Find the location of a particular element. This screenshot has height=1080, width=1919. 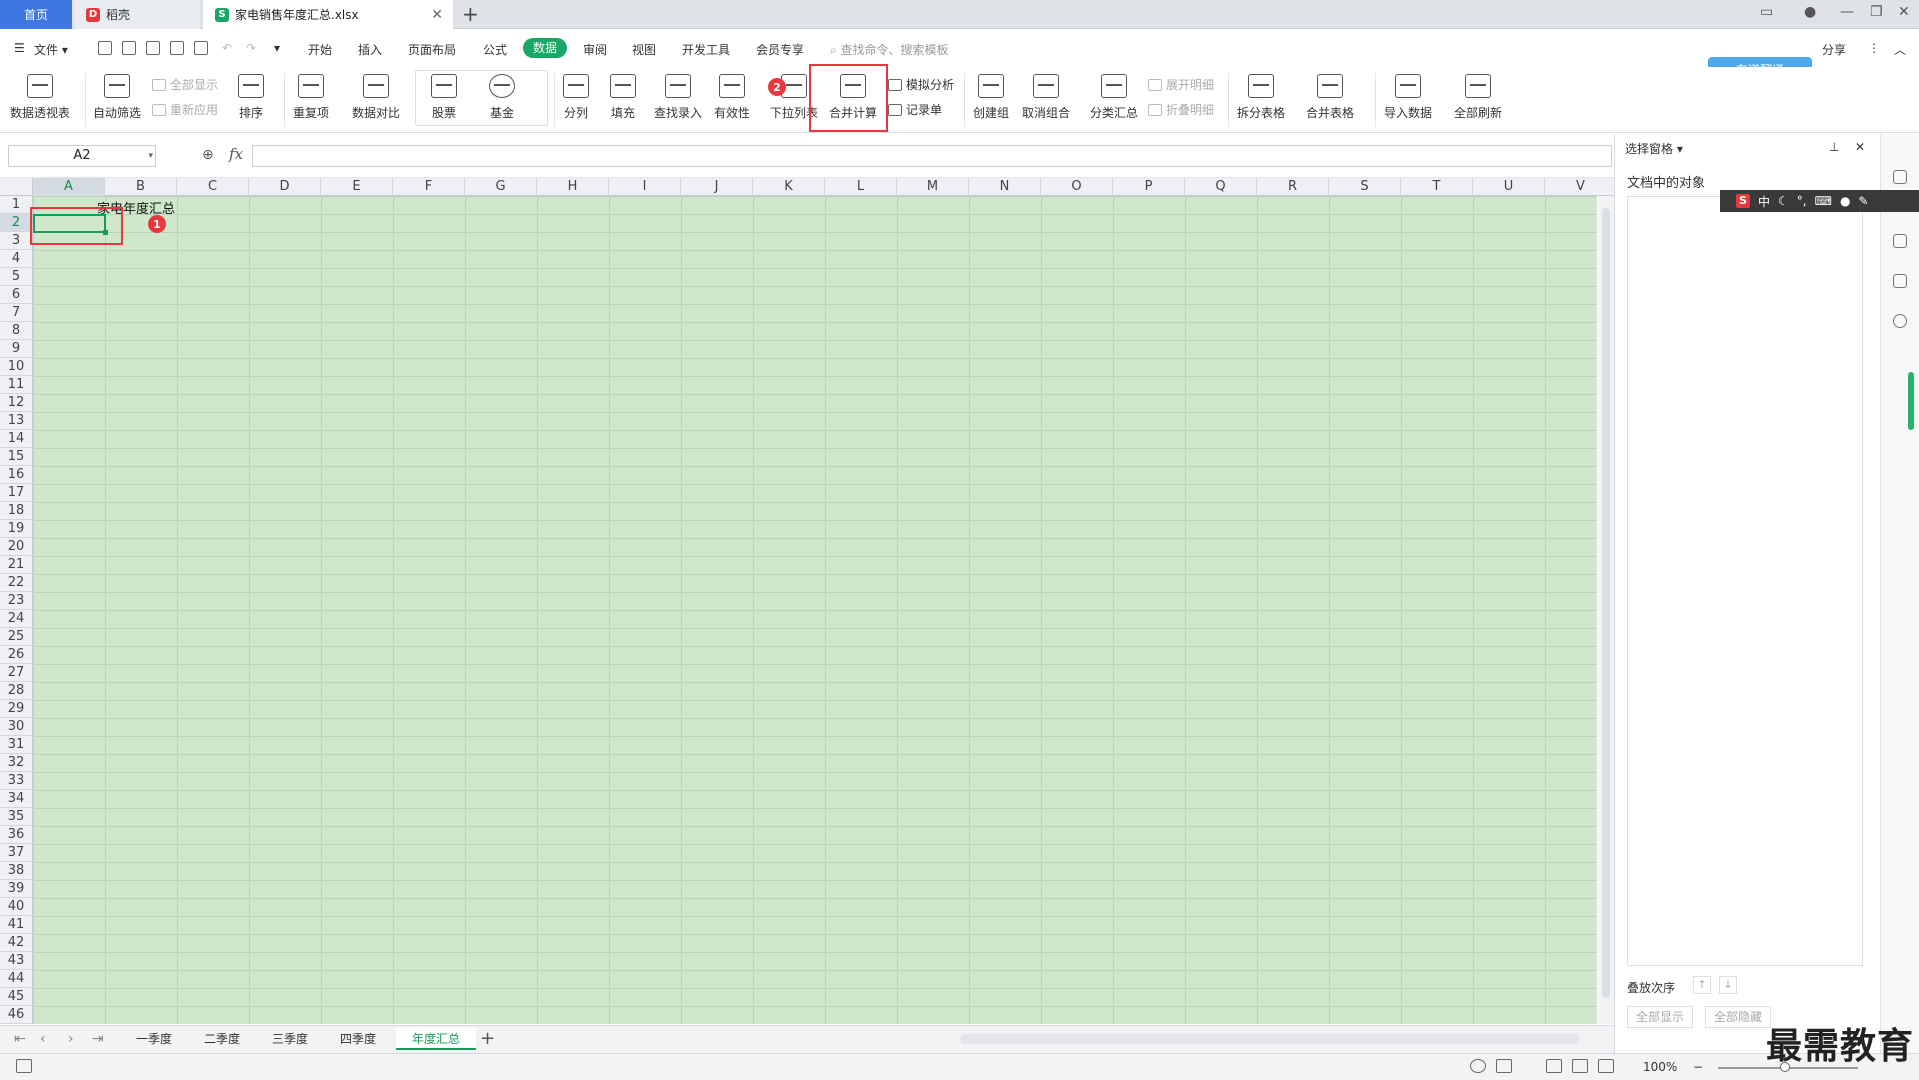

column-header: A is located at coordinates (69, 187).